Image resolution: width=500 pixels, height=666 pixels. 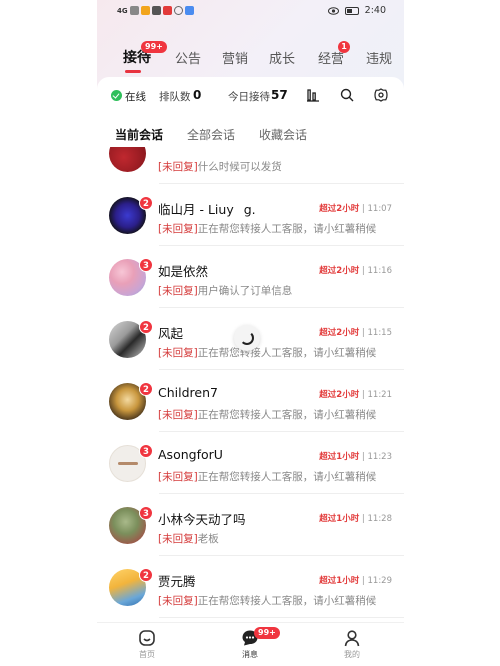 What do you see at coordinates (333, 10) in the screenshot?
I see `eye-icon` at bounding box center [333, 10].